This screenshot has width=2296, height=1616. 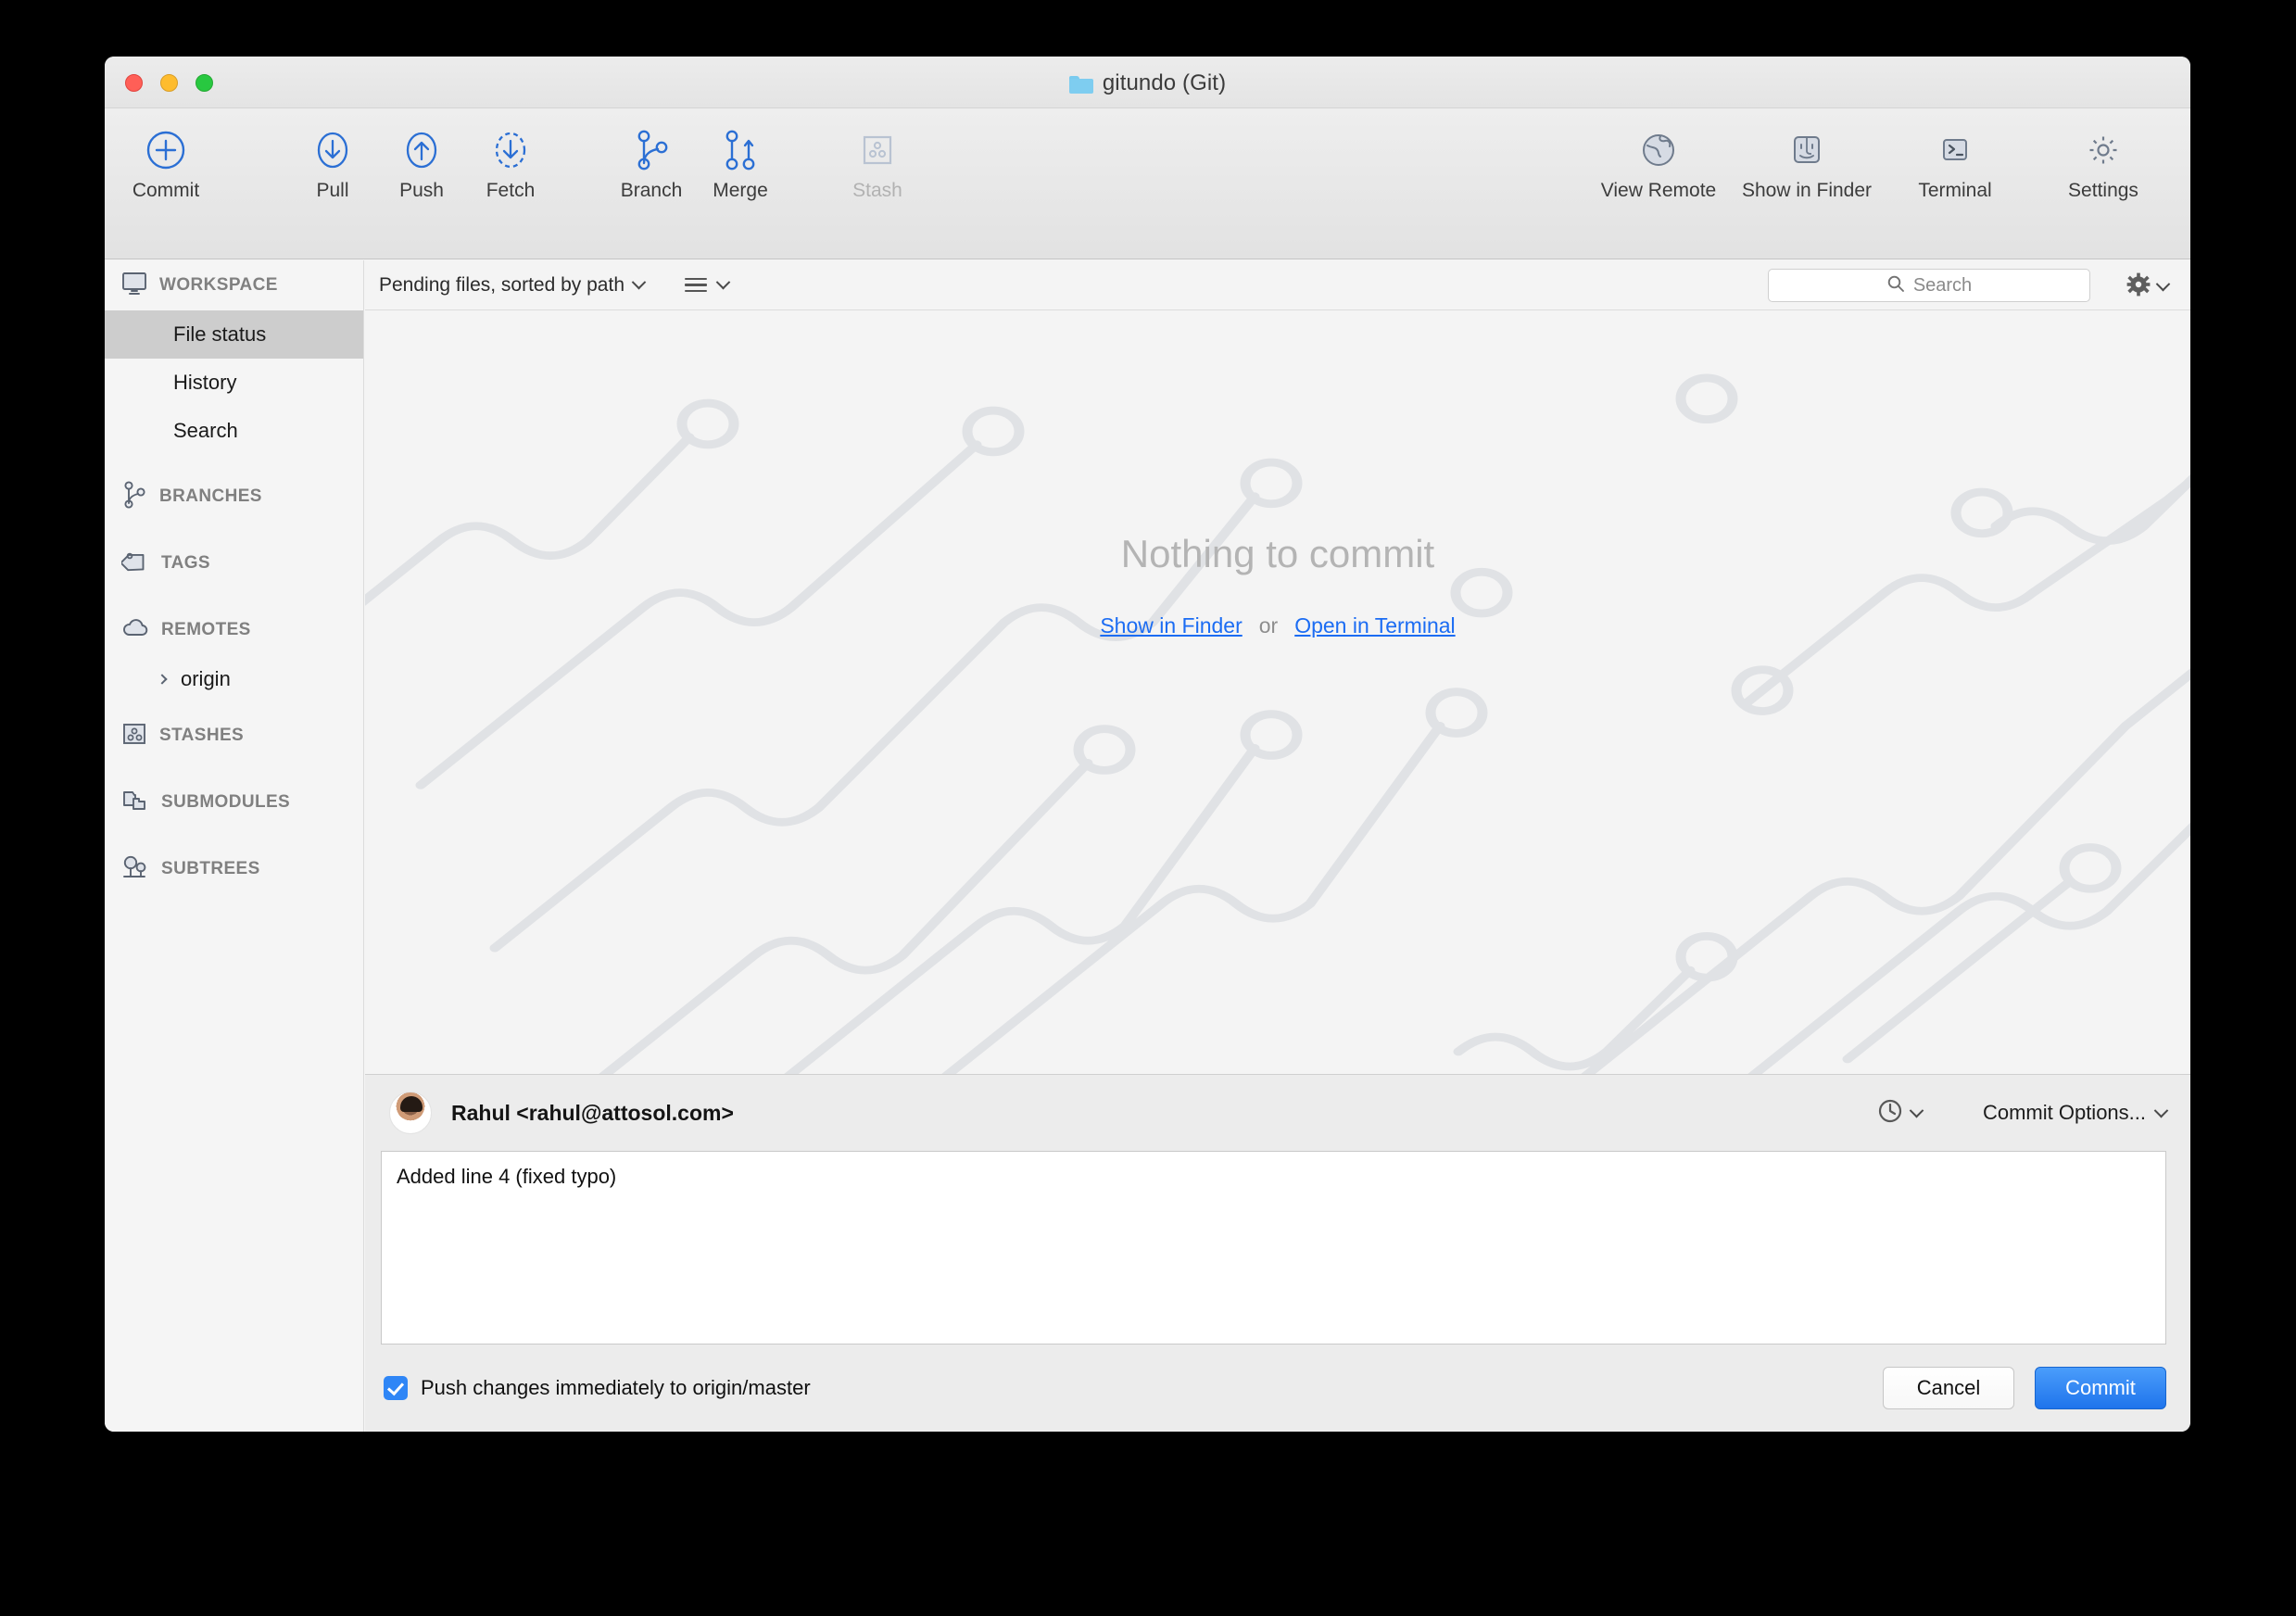 I want to click on show-in-finder-toolbar-button: Show in Finder, so click(x=1807, y=155).